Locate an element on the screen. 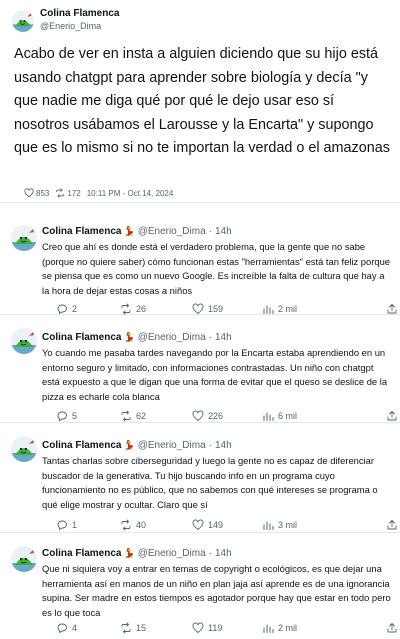 The width and height of the screenshot is (400, 639). reply-button: 1 is located at coordinates (66, 525).